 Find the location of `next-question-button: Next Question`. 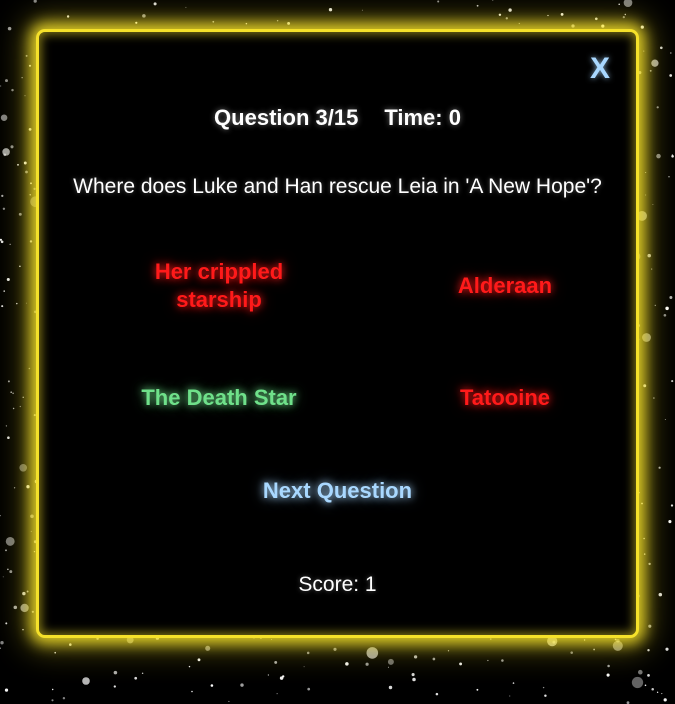

next-question-button: Next Question is located at coordinates (337, 491).